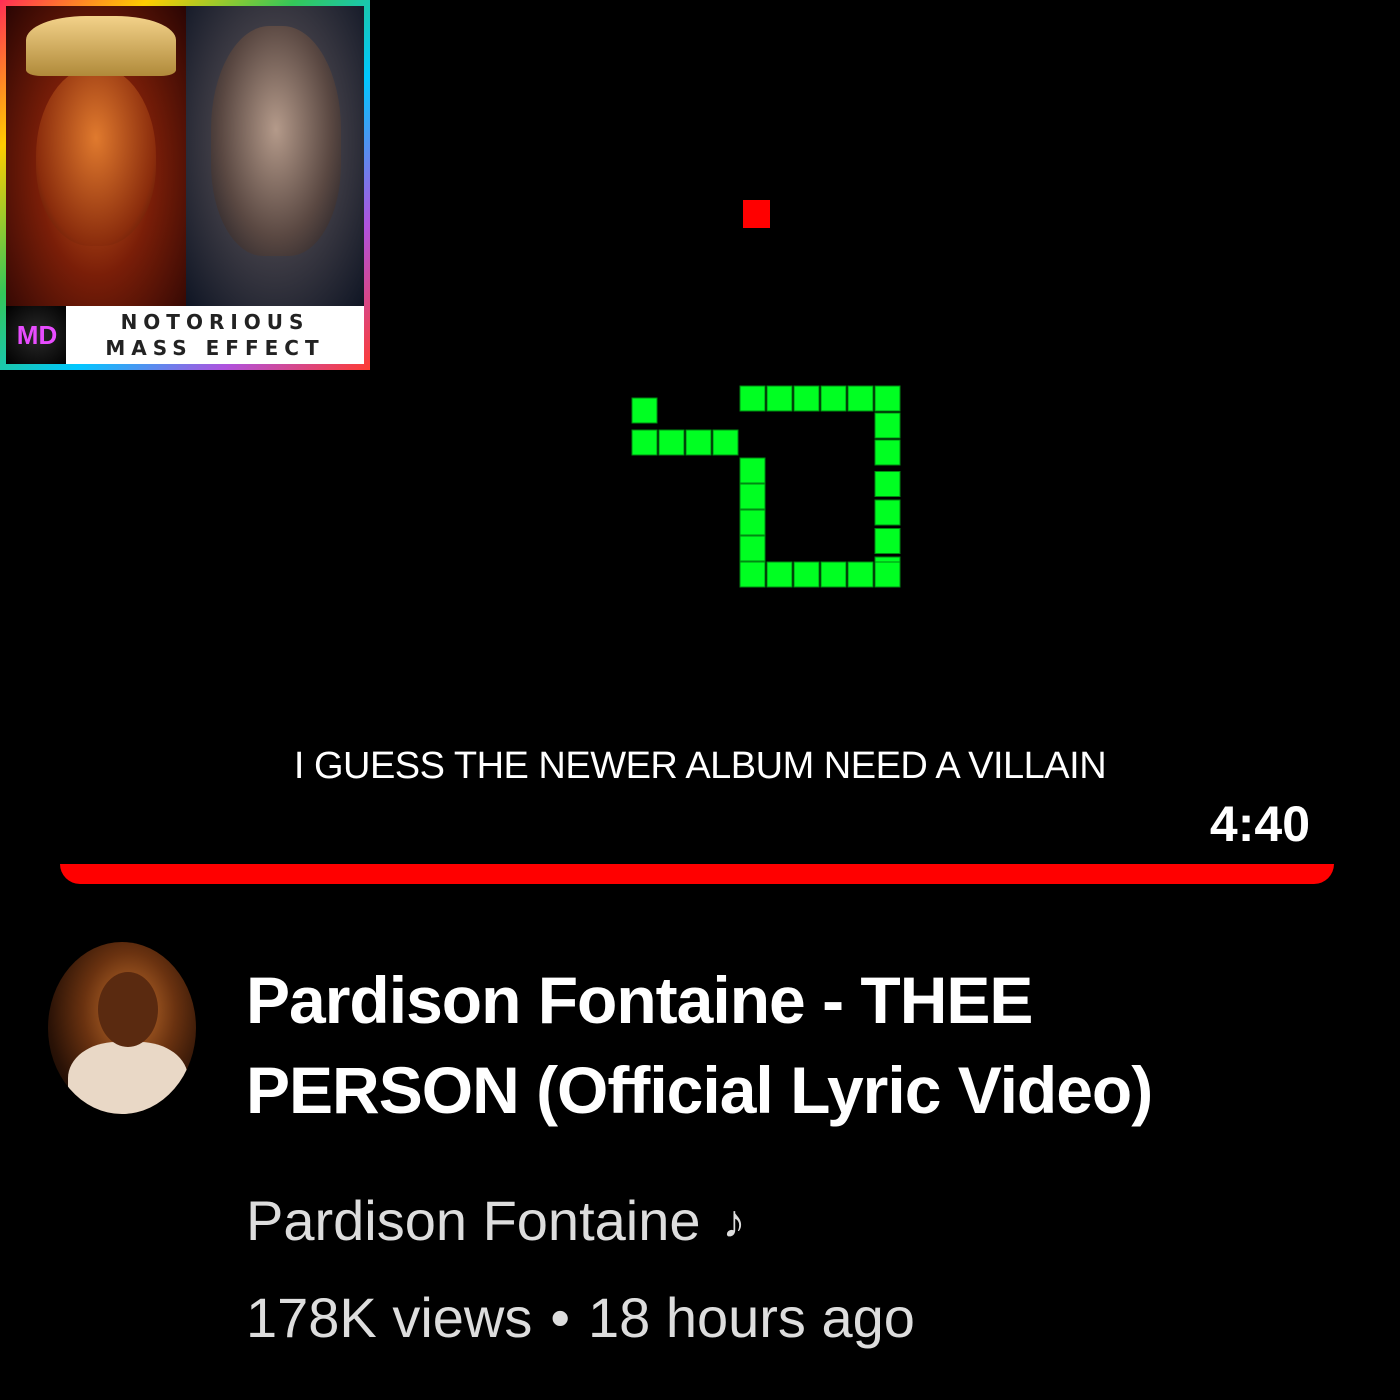 This screenshot has height=1400, width=1400. What do you see at coordinates (122, 1028) in the screenshot?
I see `channel-avatar` at bounding box center [122, 1028].